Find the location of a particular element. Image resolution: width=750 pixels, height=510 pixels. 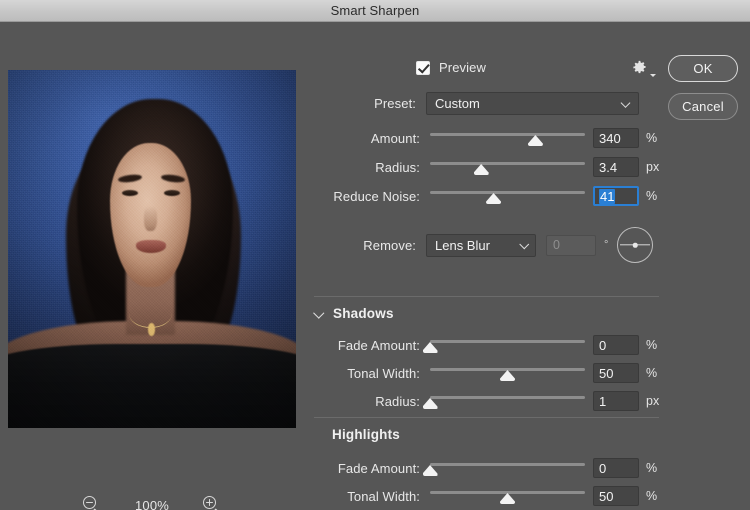

slider-row: Reduce Noise: 41% is located at coordinates (482, 196).